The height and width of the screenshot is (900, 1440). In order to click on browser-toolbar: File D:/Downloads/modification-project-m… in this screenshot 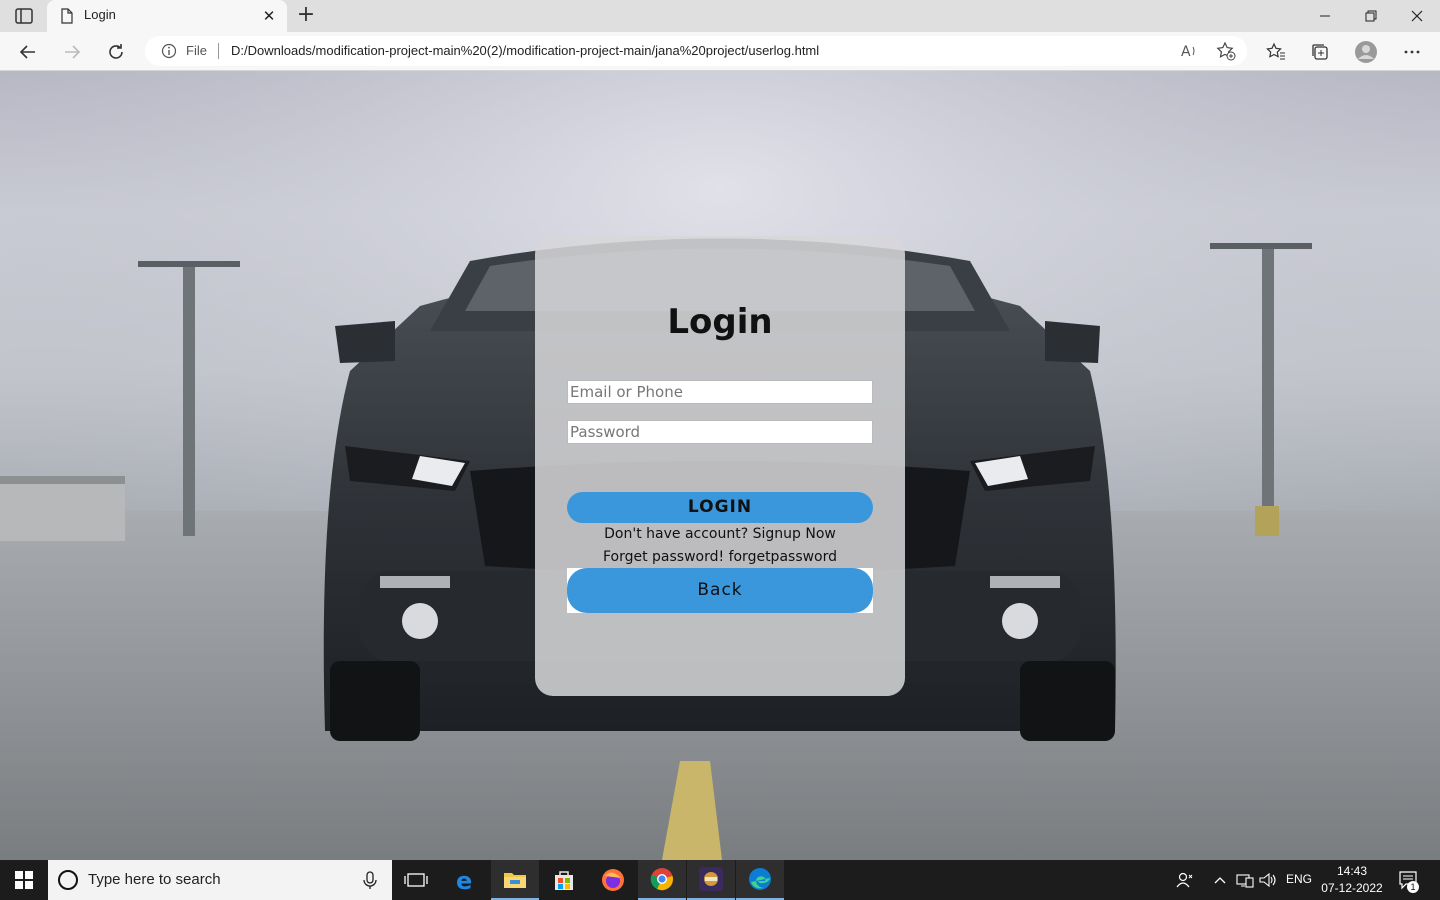, I will do `click(720, 51)`.